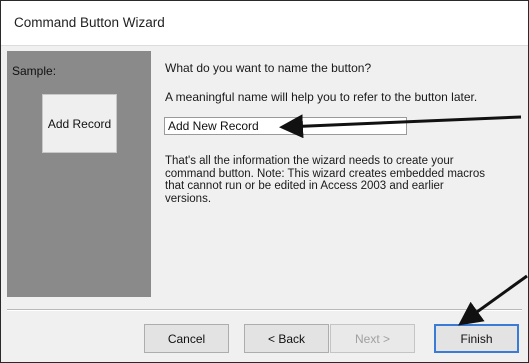 This screenshot has height=363, width=529. Describe the element at coordinates (400, 126) in the screenshot. I see `arrow-to-name-field` at that location.